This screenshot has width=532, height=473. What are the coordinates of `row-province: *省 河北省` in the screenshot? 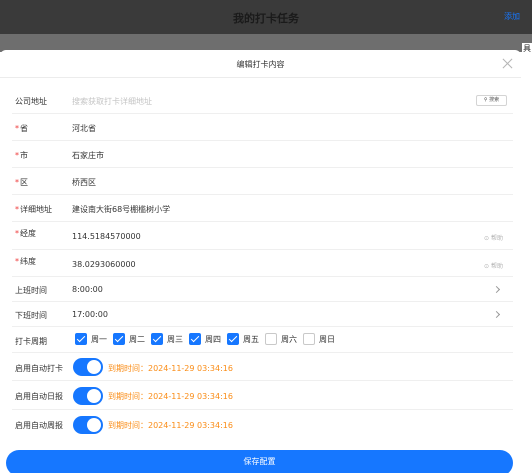 It's located at (262, 127).